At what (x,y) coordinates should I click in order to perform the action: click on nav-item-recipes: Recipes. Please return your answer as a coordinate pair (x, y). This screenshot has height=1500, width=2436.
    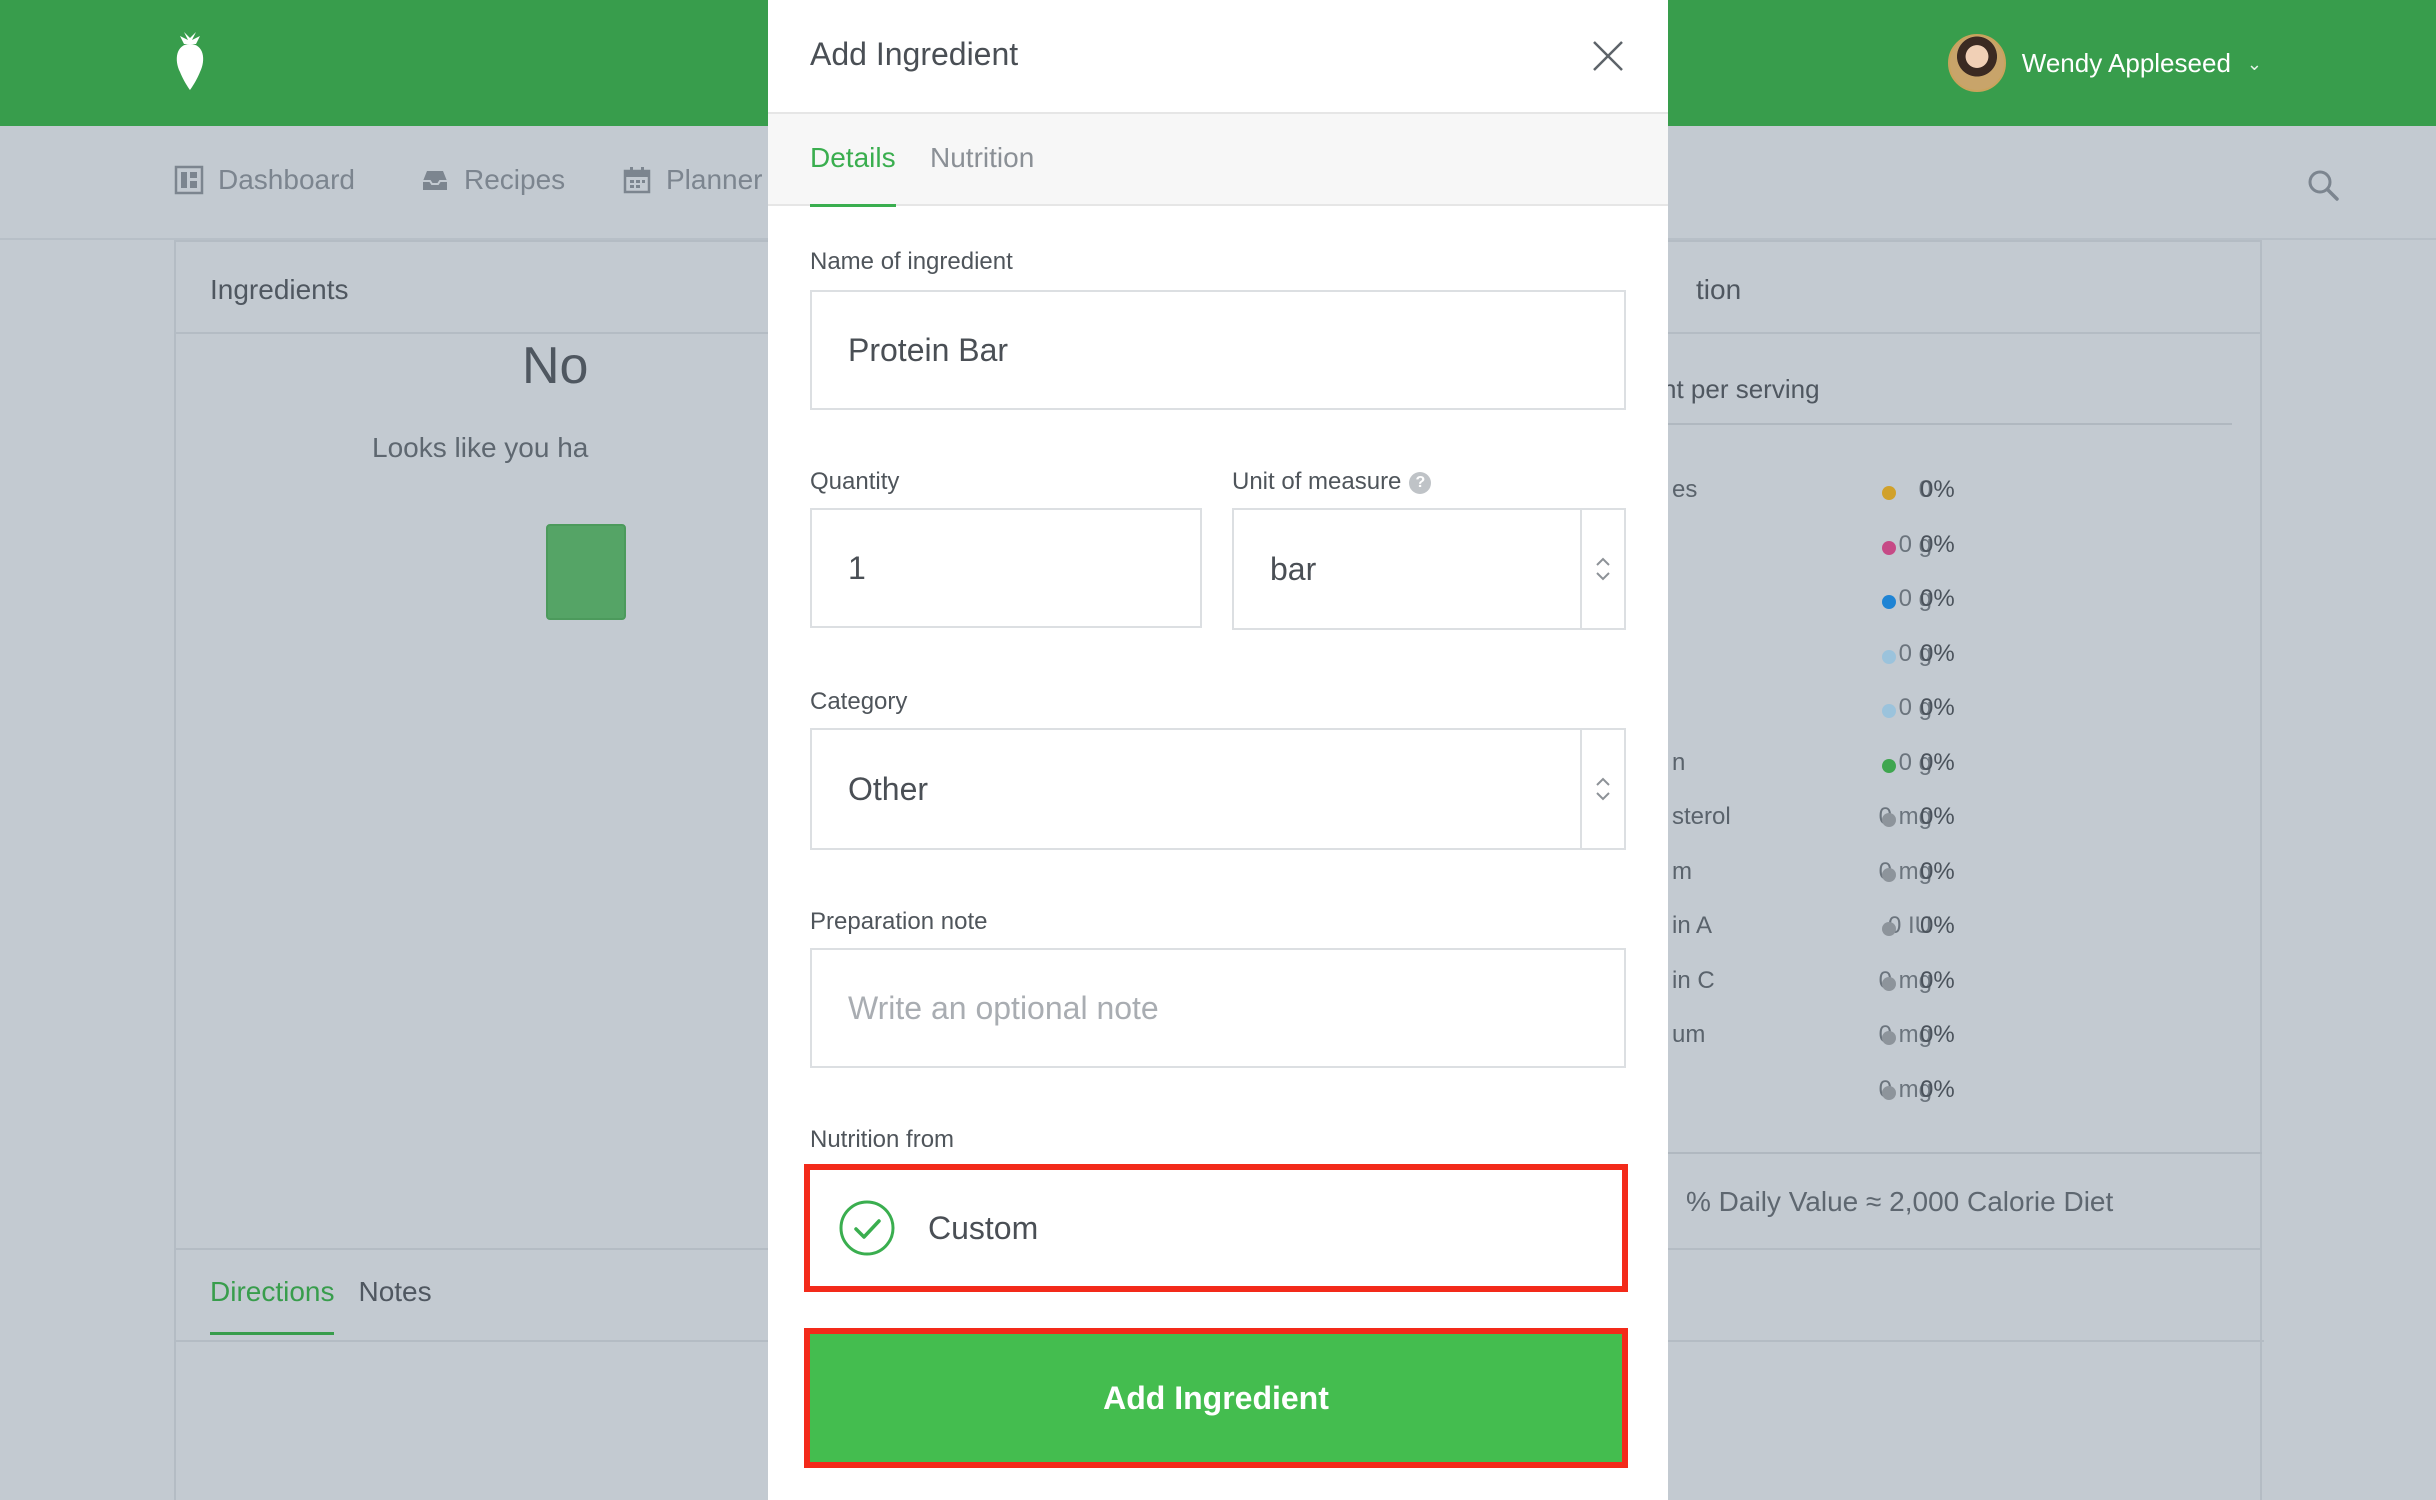
    Looking at the image, I should click on (492, 180).